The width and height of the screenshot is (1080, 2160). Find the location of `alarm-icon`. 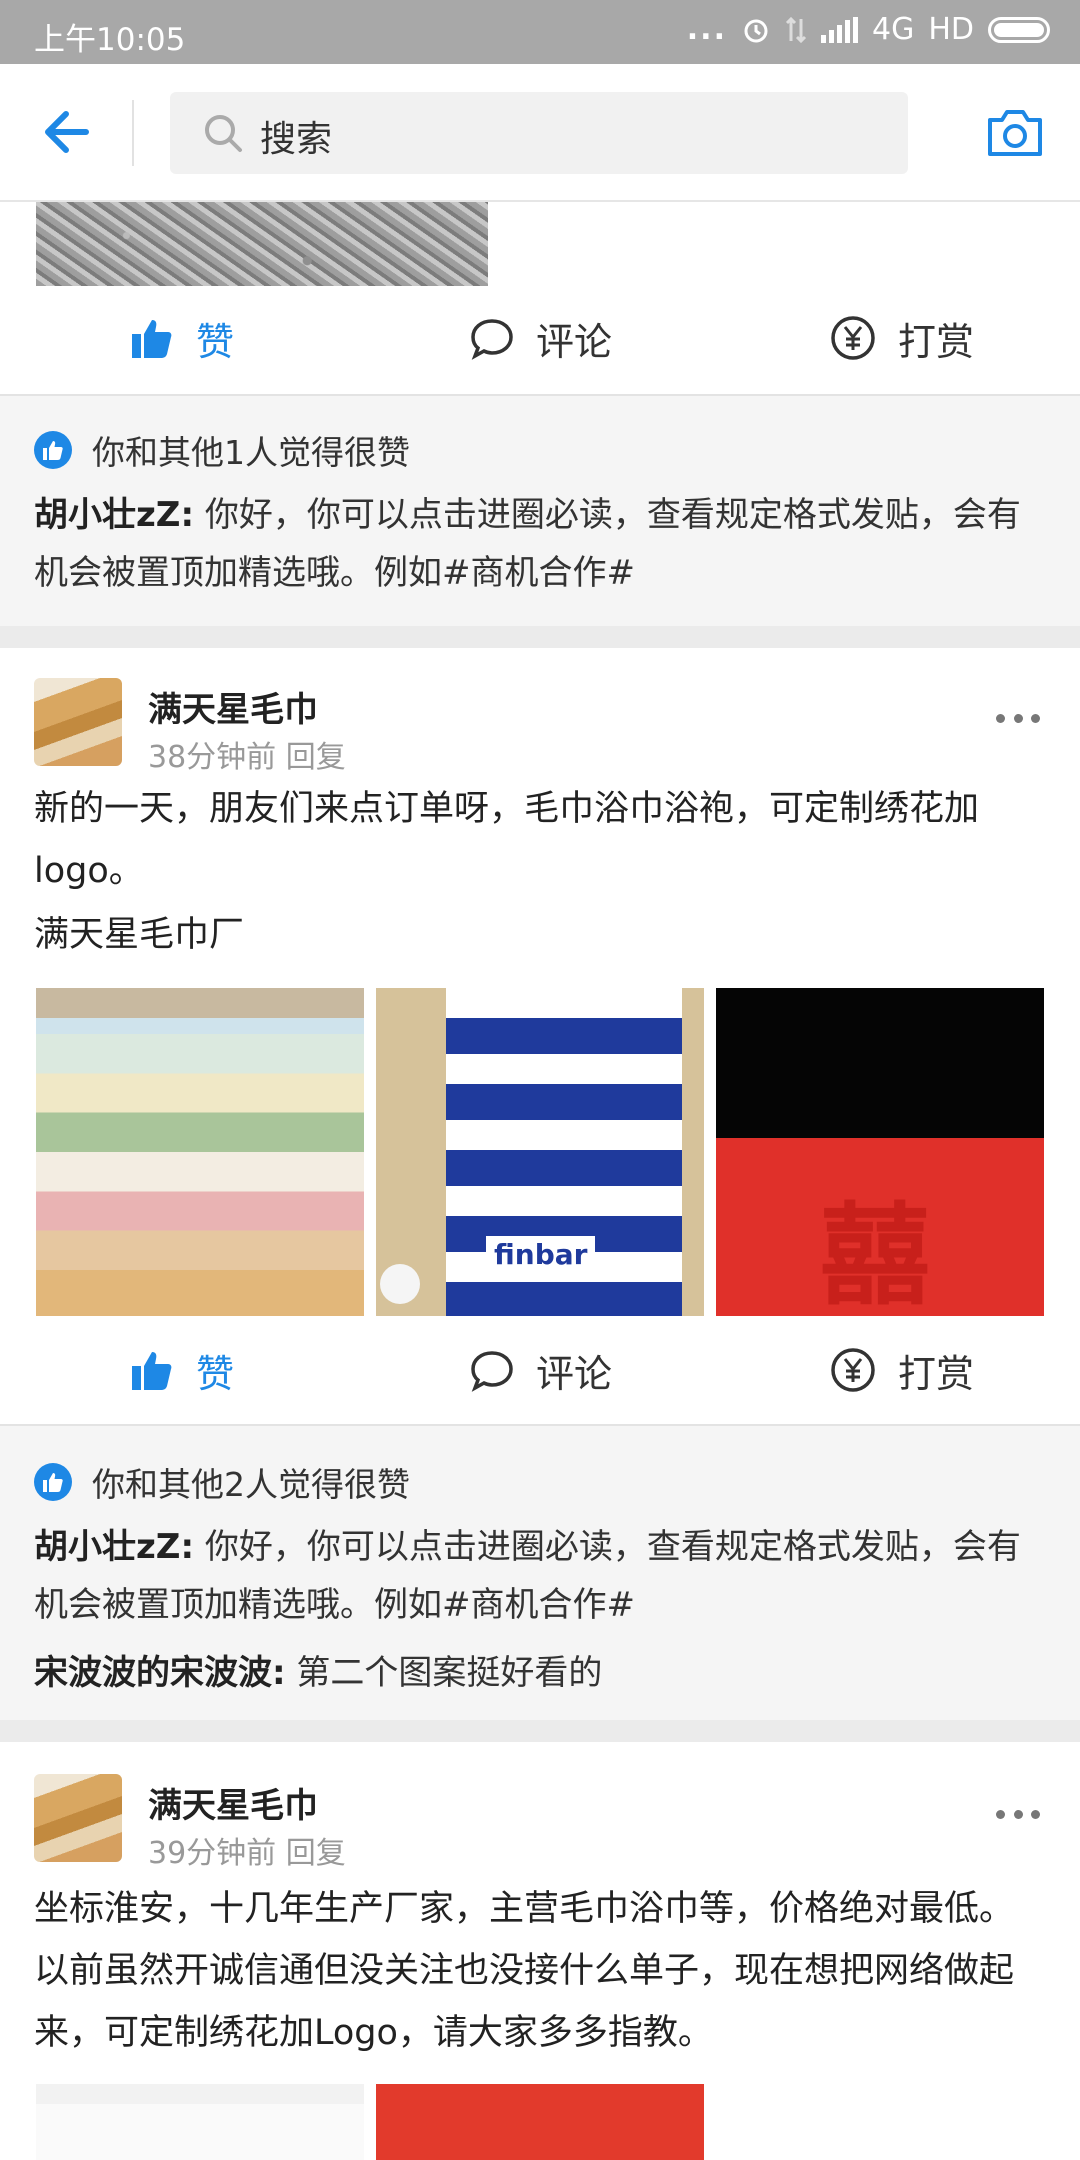

alarm-icon is located at coordinates (756, 30).